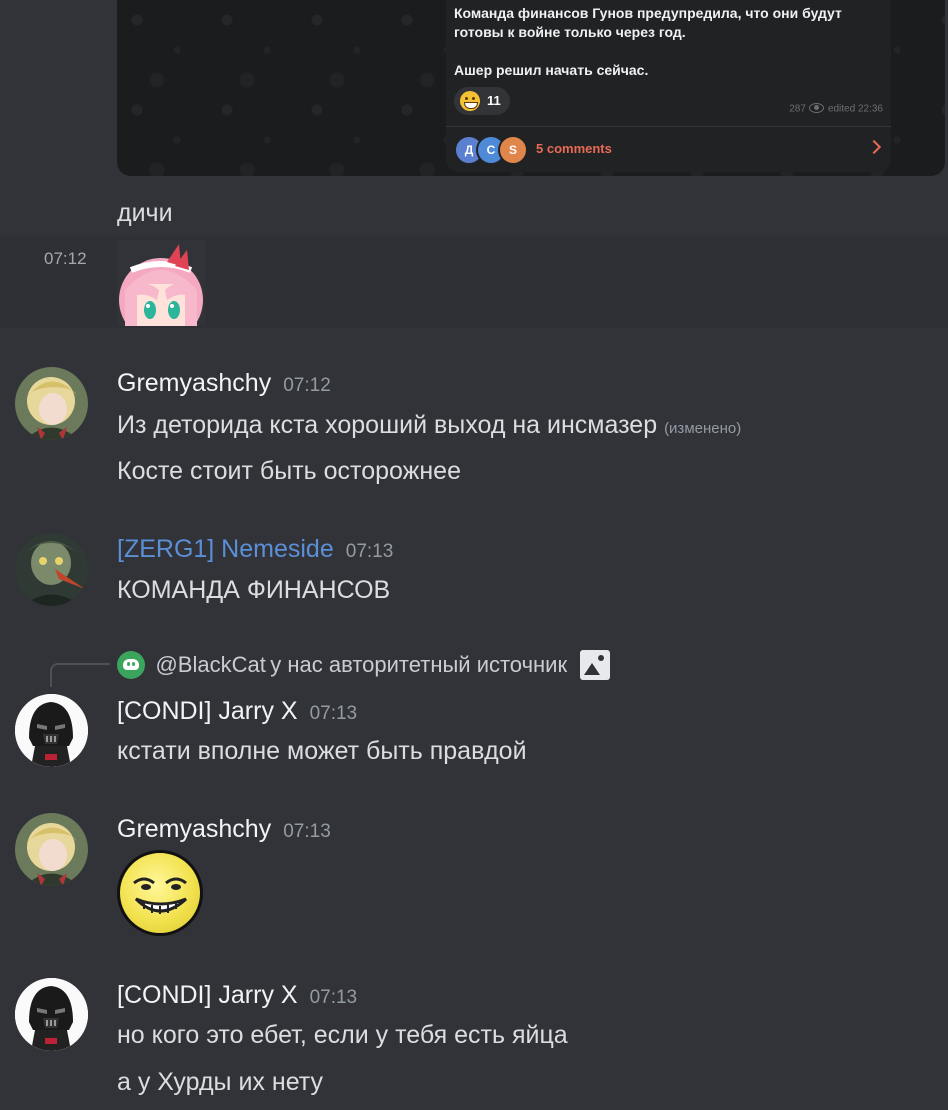 Image resolution: width=948 pixels, height=1110 pixels. Describe the element at coordinates (342, 1035) in the screenshot. I see `message-text: но кого это ебет, если у тебя есть яйца` at that location.